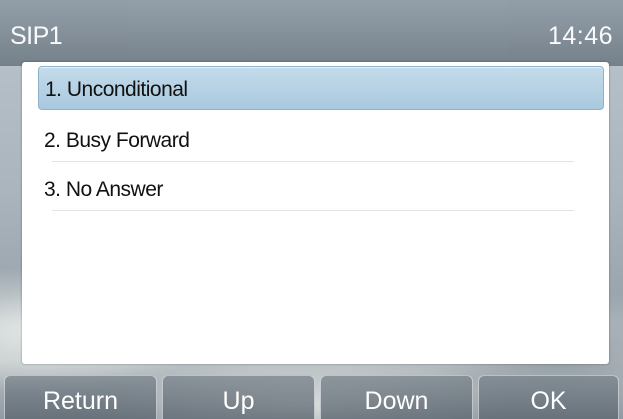  Describe the element at coordinates (116, 89) in the screenshot. I see `menu-item-label: 1. Unconditional` at that location.